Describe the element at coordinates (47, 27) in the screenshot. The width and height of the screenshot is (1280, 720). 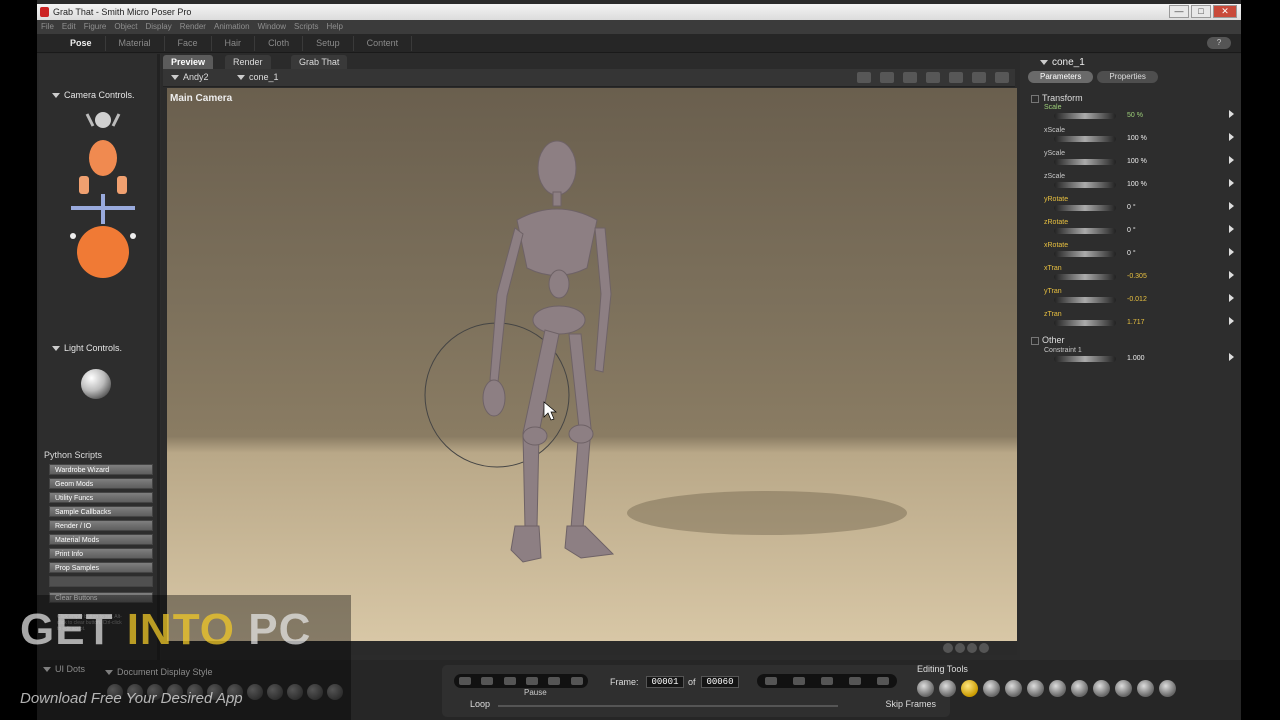
I see `menu-file: File` at that location.